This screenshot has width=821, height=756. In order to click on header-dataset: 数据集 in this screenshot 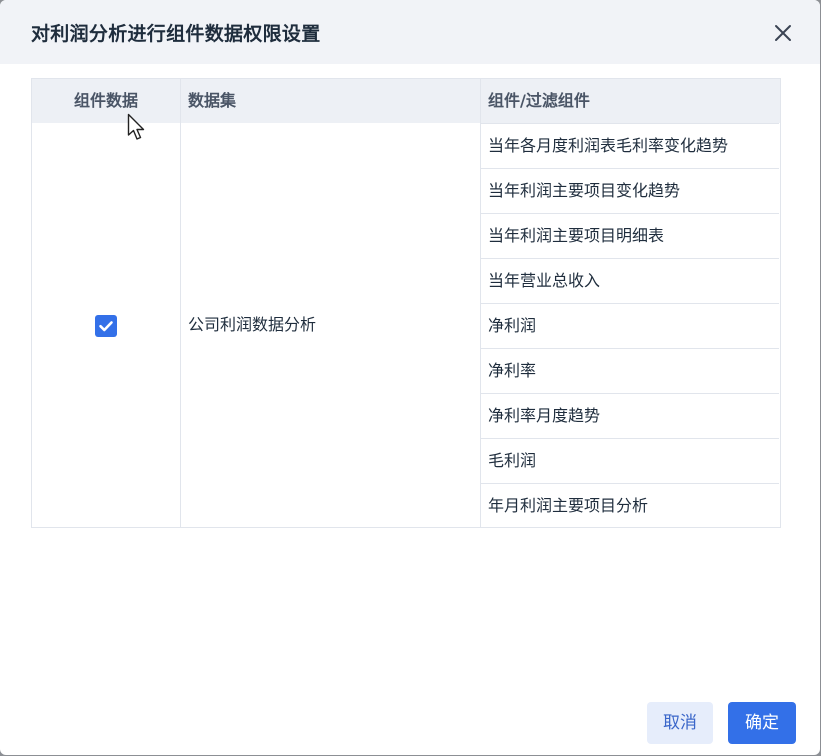, I will do `click(212, 100)`.